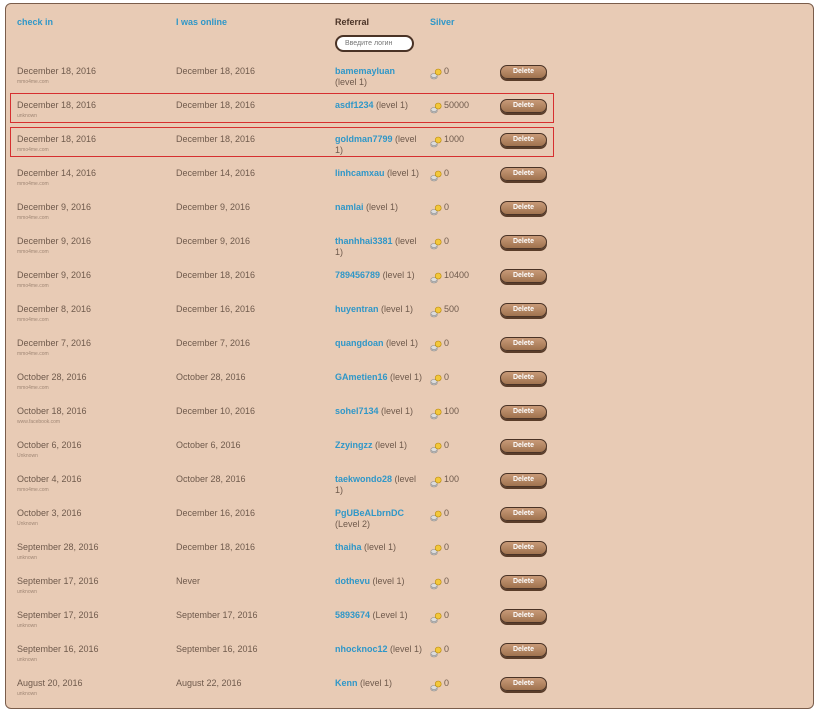 The image size is (823, 715). Describe the element at coordinates (366, 207) in the screenshot. I see `referral-user: namlai (level 1)` at that location.